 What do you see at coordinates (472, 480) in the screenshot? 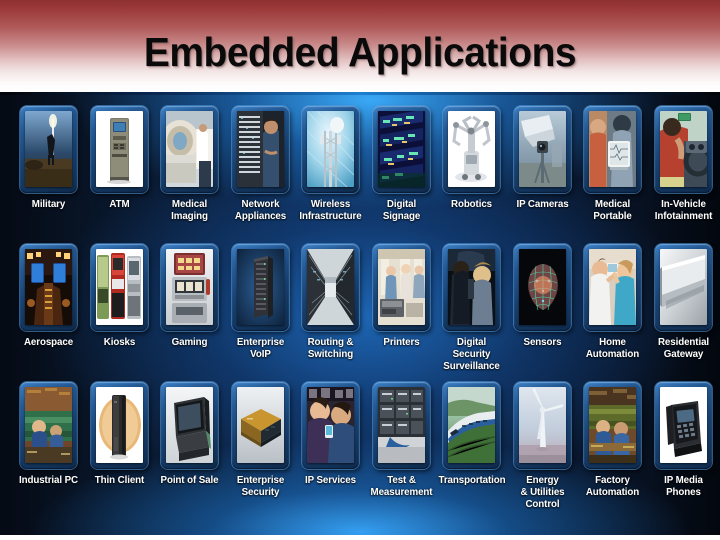
I see `tile-label: Transportation` at bounding box center [472, 480].